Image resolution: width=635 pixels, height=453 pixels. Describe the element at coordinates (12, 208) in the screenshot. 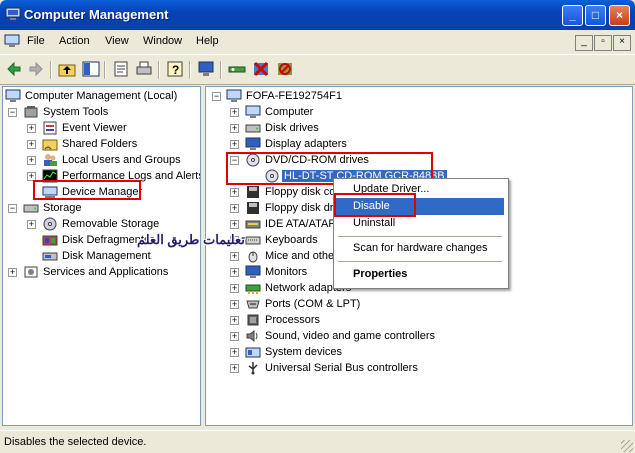

I see `tree-storage-expander: −` at that location.